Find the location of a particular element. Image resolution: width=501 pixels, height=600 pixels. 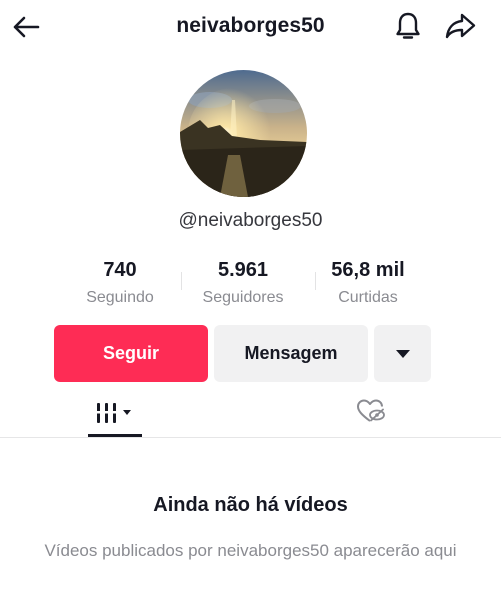

stat-label: Seguindo is located at coordinates (120, 297).